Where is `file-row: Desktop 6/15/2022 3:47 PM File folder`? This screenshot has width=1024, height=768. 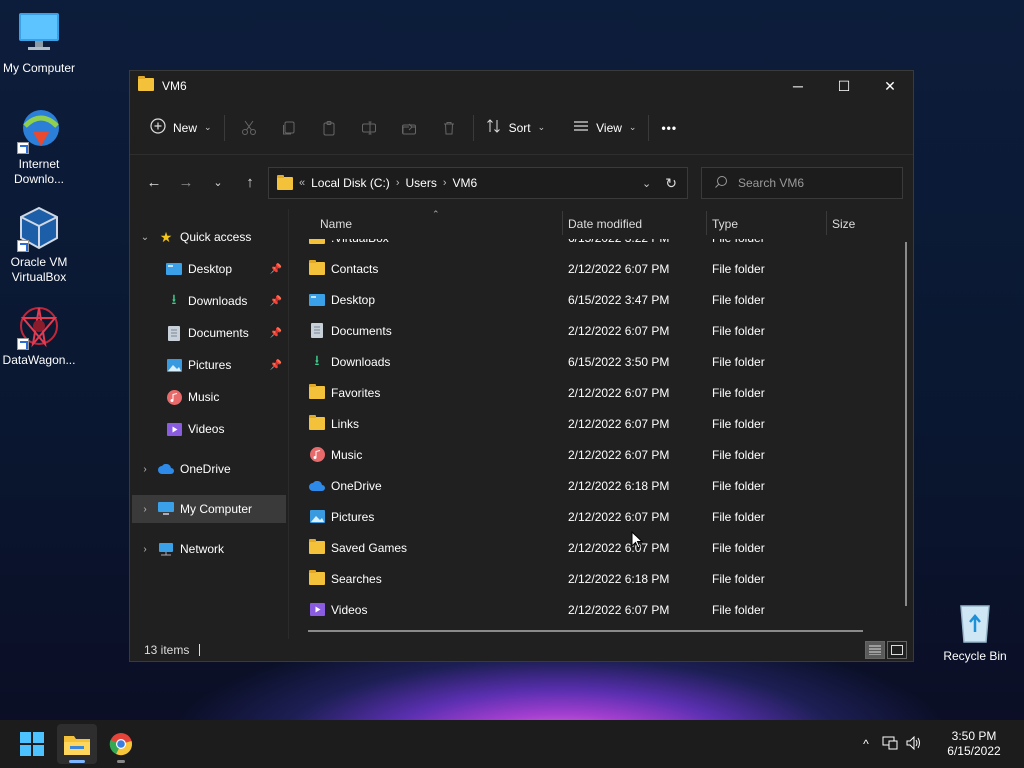 file-row: Desktop 6/15/2022 3:47 PM File folder is located at coordinates (595, 299).